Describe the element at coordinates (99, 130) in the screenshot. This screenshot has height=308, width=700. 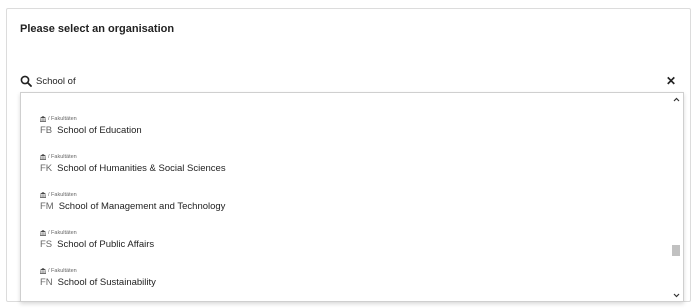
I see `option-label: School of Education` at that location.